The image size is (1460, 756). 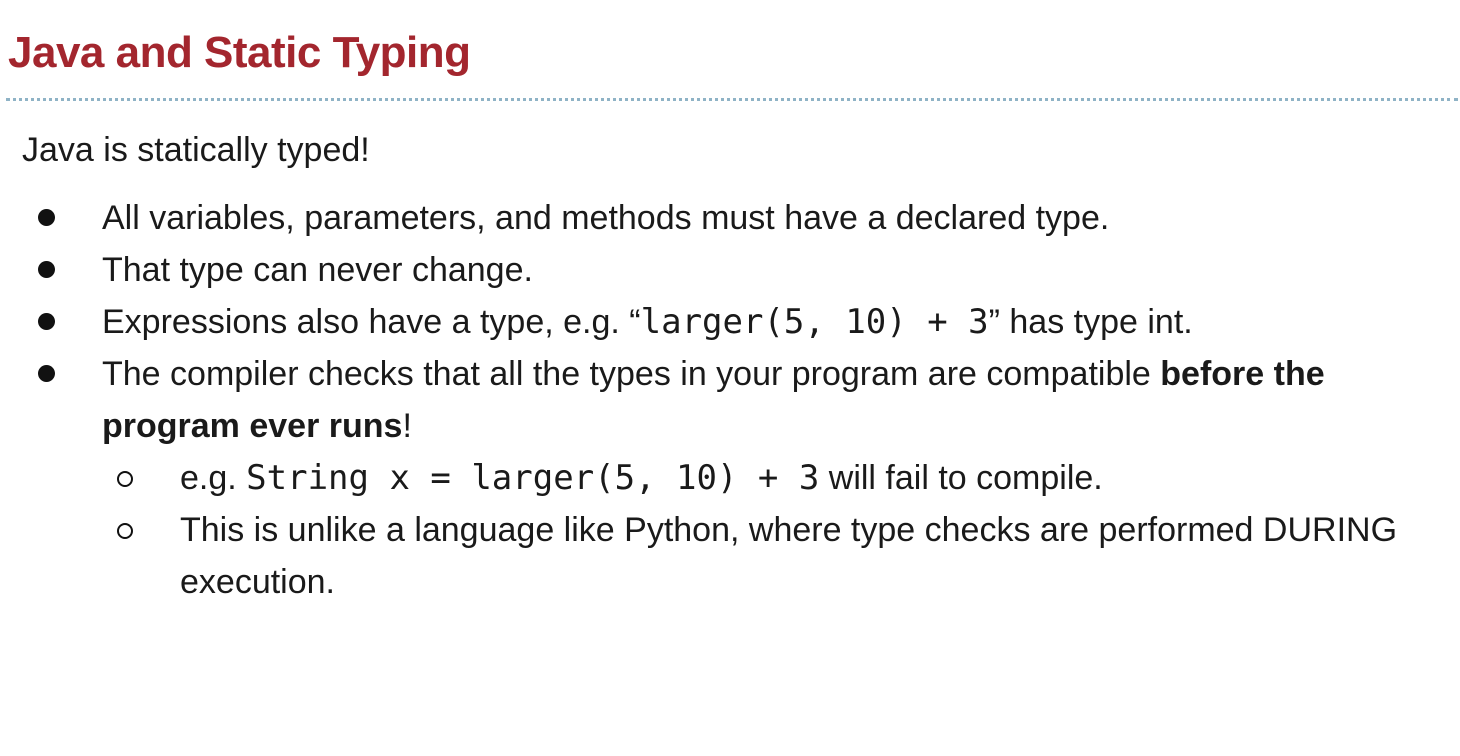 What do you see at coordinates (814, 322) in the screenshot?
I see `code-snippet: larger(5, 10) + 3` at bounding box center [814, 322].